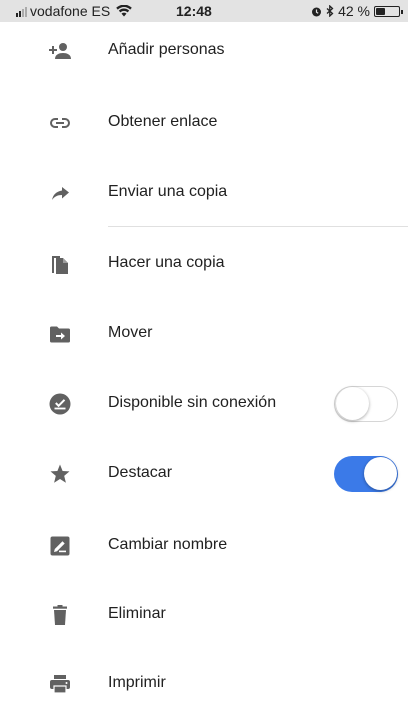  Describe the element at coordinates (317, 11) in the screenshot. I see `alarm-icon` at that location.